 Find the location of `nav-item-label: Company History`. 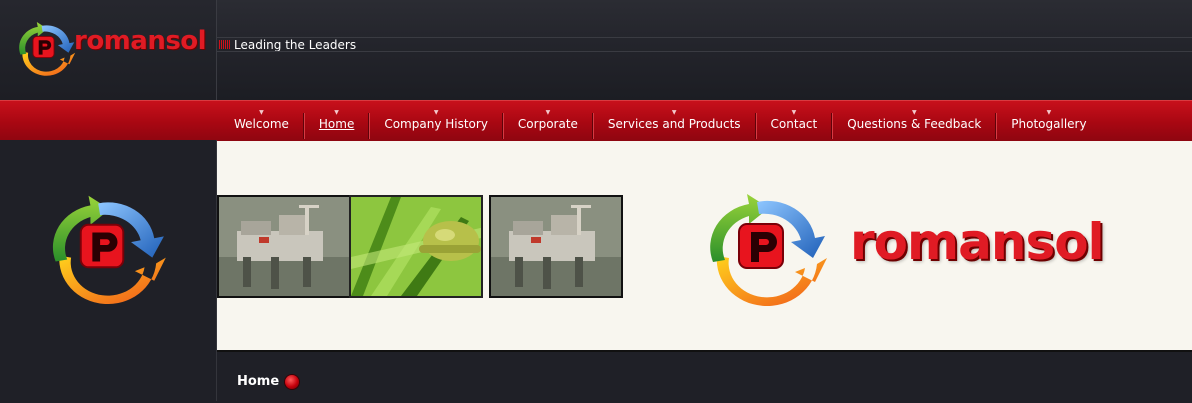

nav-item-label: Company History is located at coordinates (436, 124).